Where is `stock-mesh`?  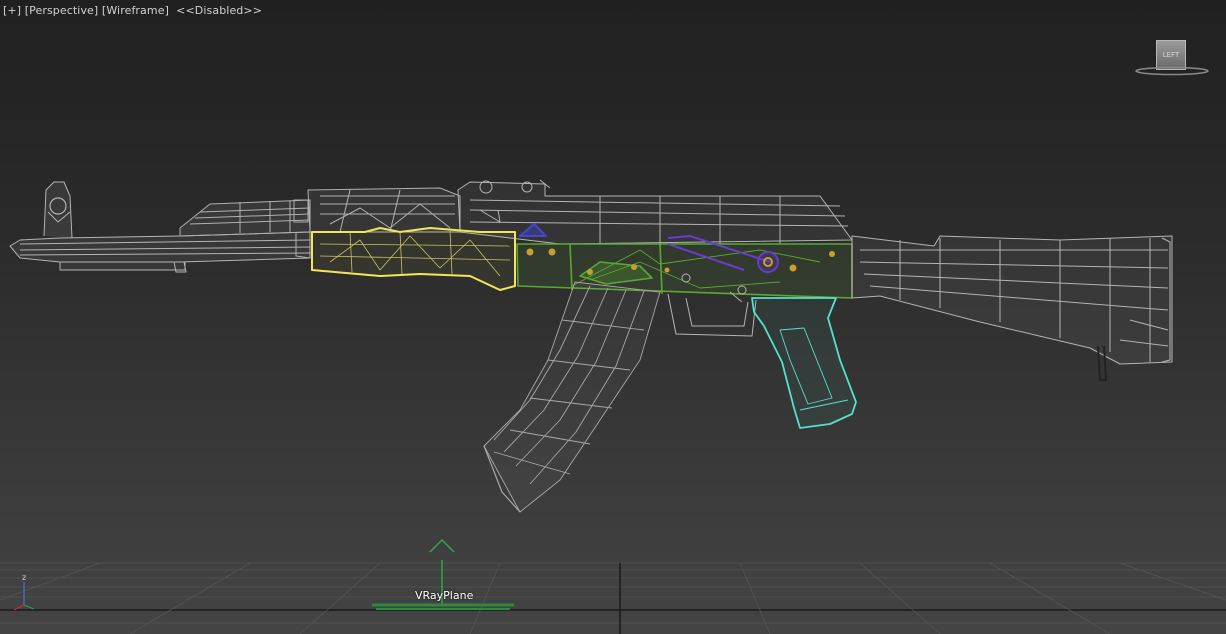 stock-mesh is located at coordinates (1012, 308).